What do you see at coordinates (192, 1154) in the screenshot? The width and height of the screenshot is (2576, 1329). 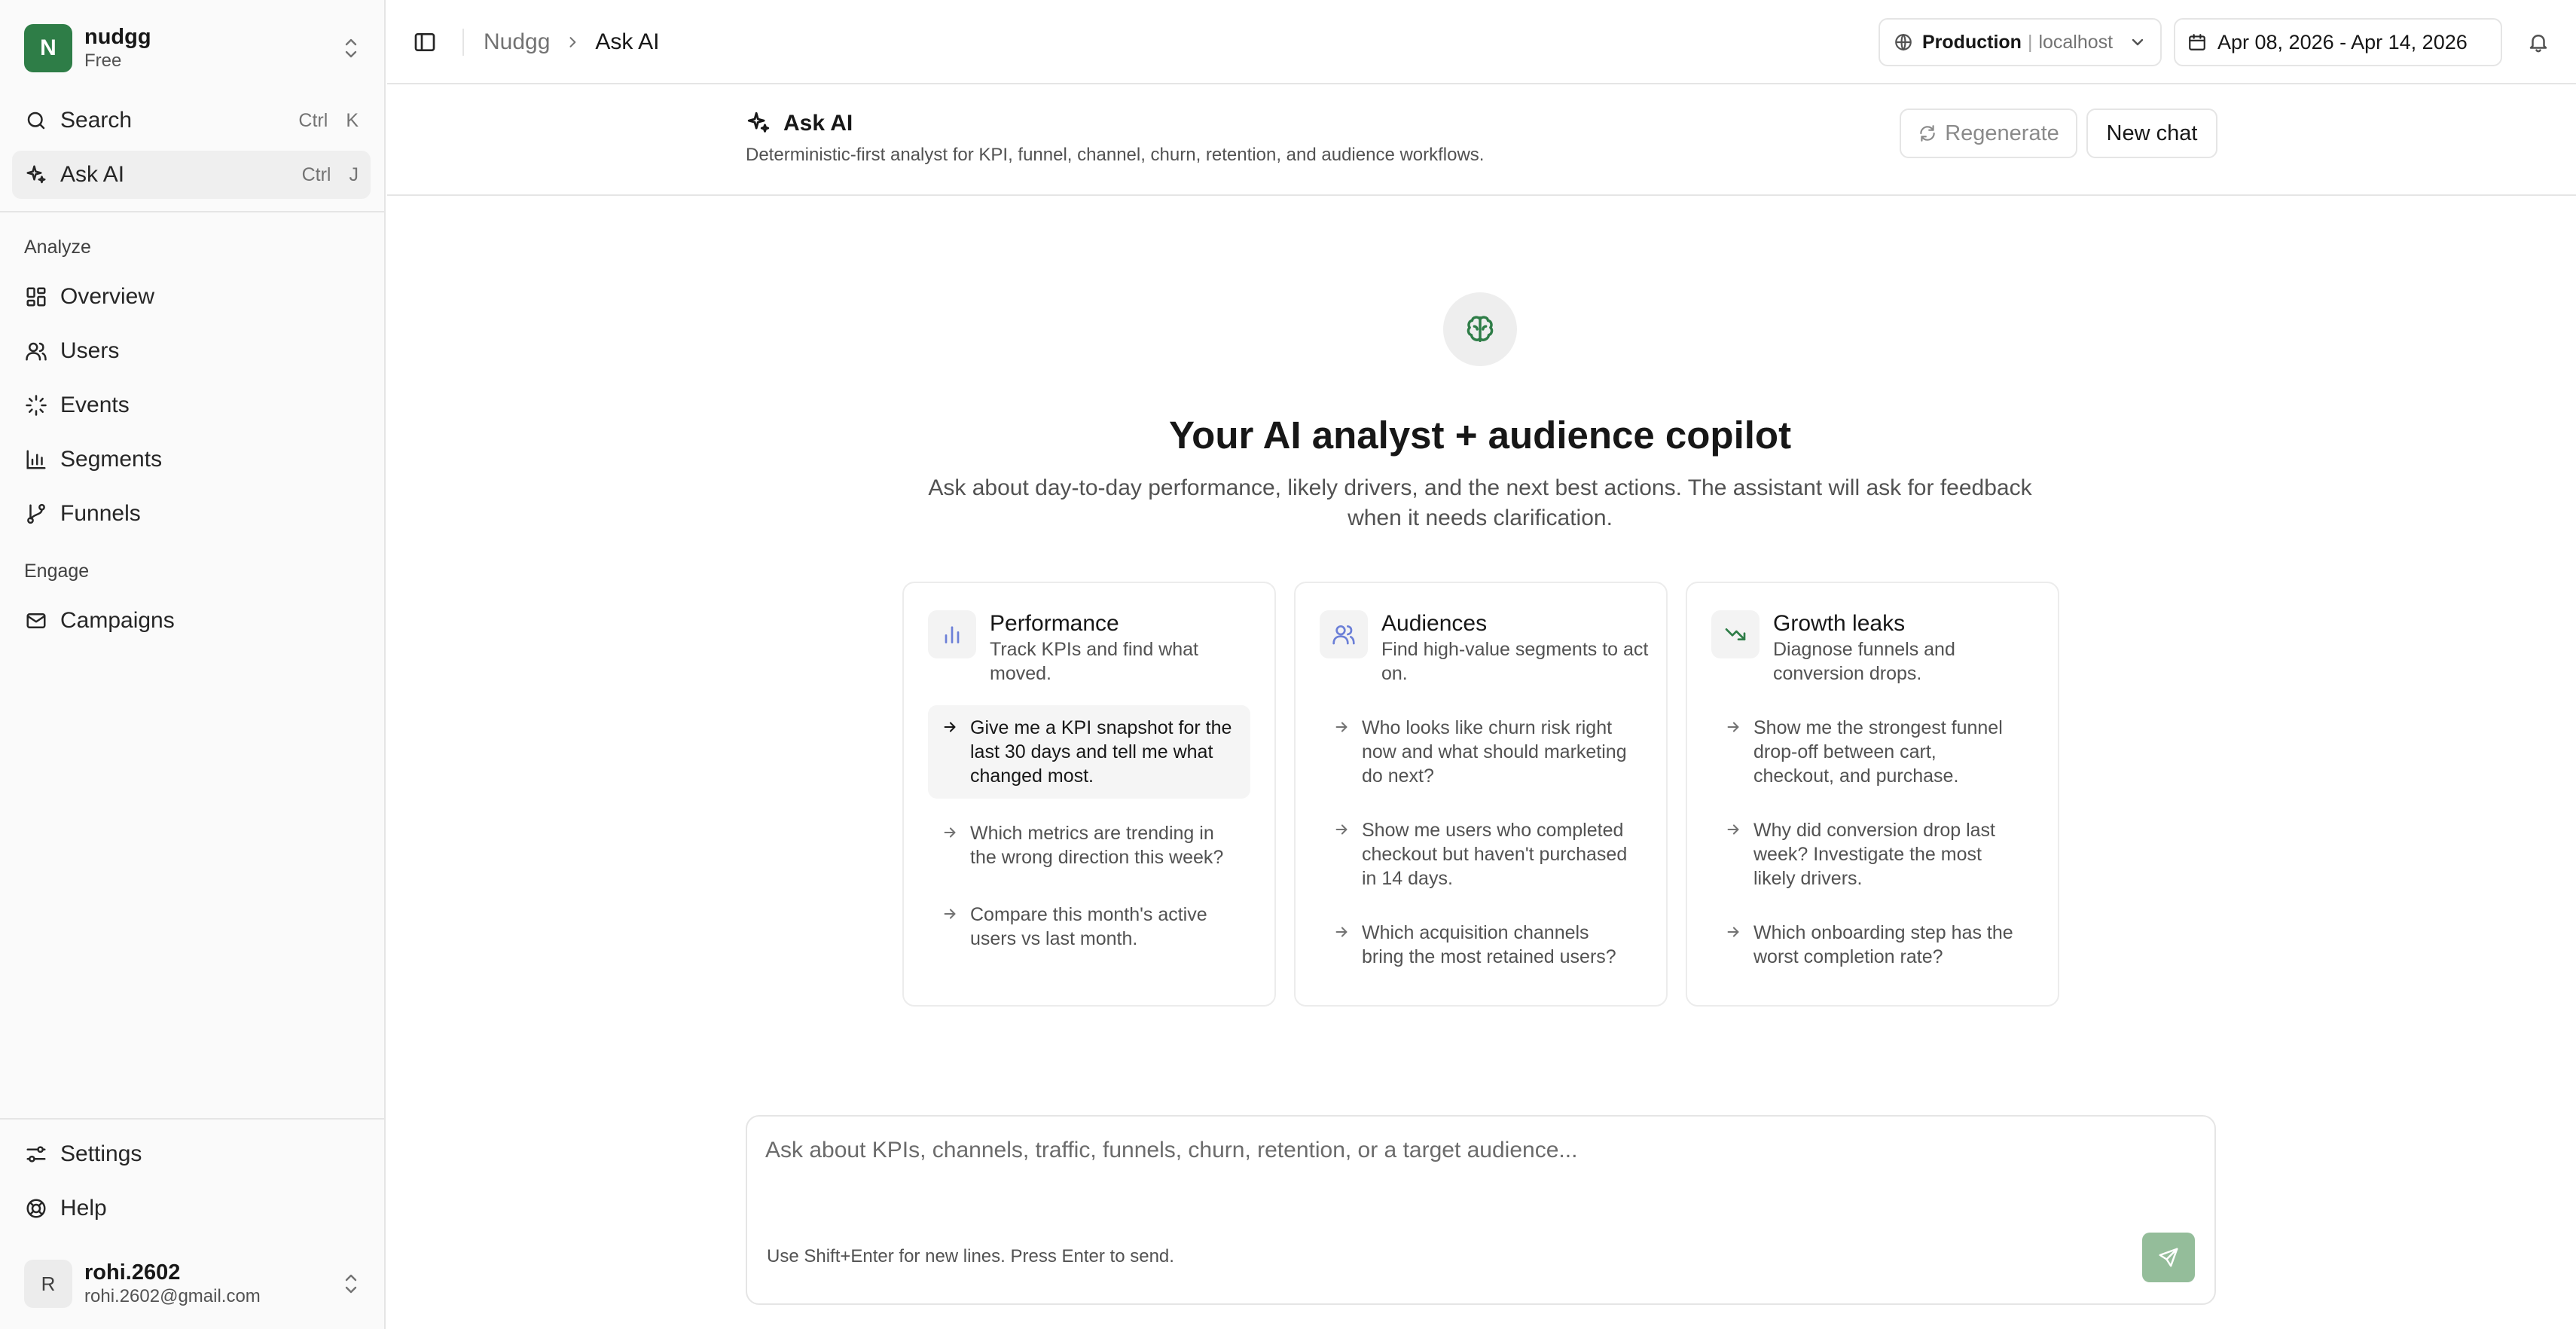 I see `sidebar-item-settings: Settings` at bounding box center [192, 1154].